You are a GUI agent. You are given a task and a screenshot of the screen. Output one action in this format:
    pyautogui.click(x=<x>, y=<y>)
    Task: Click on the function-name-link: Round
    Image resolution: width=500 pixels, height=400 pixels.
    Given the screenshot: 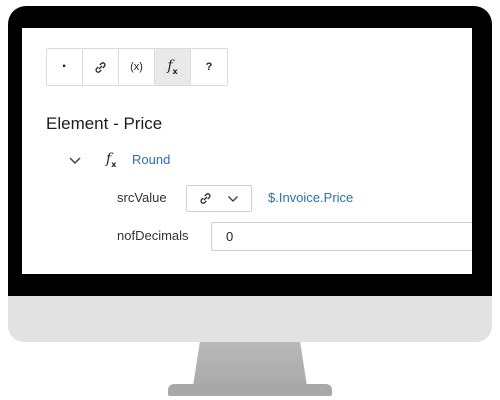 What is the action you would take?
    pyautogui.click(x=151, y=159)
    